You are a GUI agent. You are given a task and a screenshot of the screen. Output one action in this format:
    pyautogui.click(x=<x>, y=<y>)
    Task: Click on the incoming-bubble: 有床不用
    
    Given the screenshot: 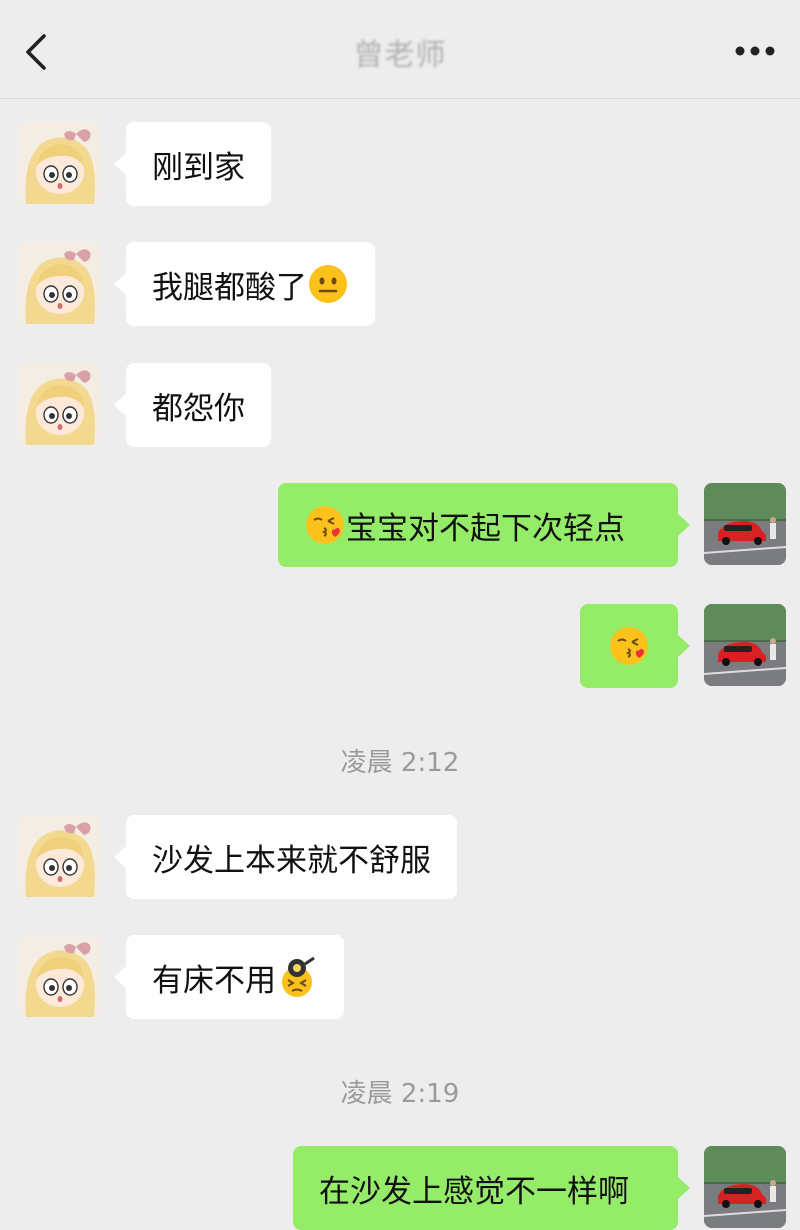 What is the action you would take?
    pyautogui.click(x=229, y=977)
    